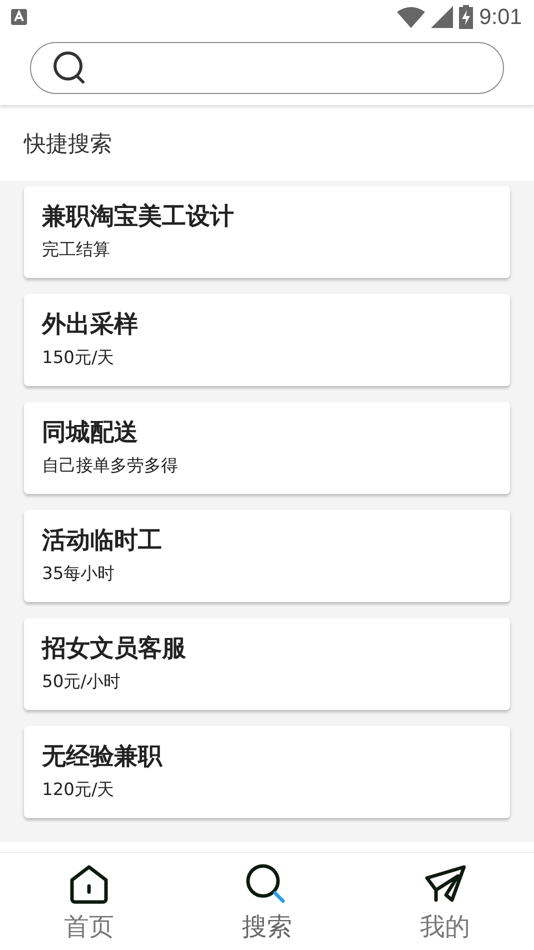  I want to click on job-title: 活动临时工, so click(102, 540).